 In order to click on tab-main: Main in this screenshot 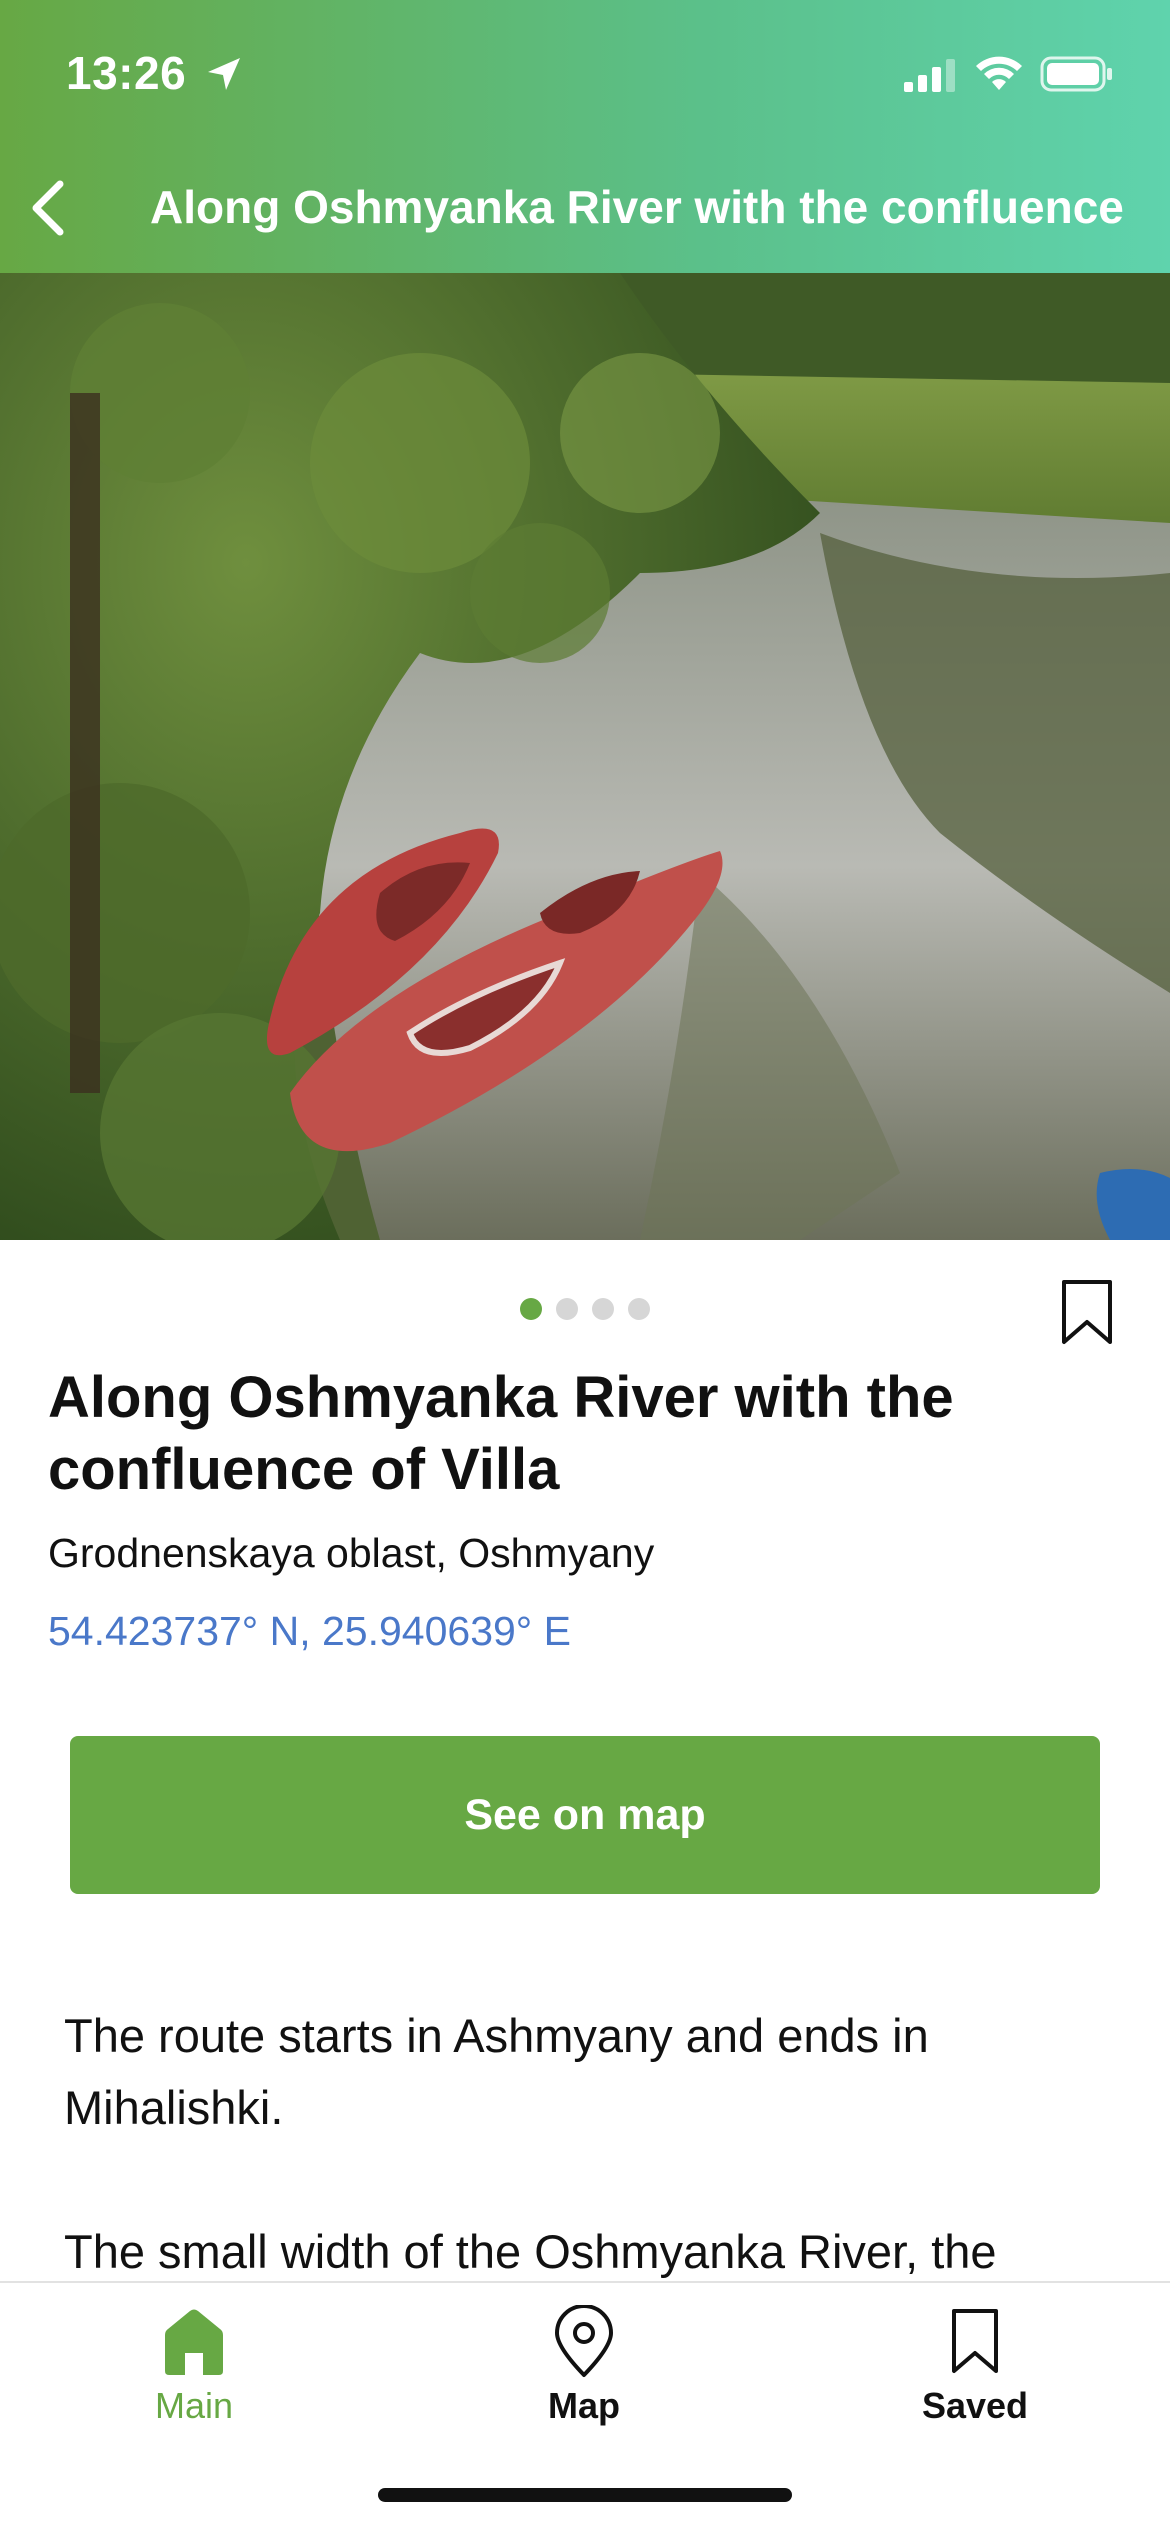, I will do `click(194, 2373)`.